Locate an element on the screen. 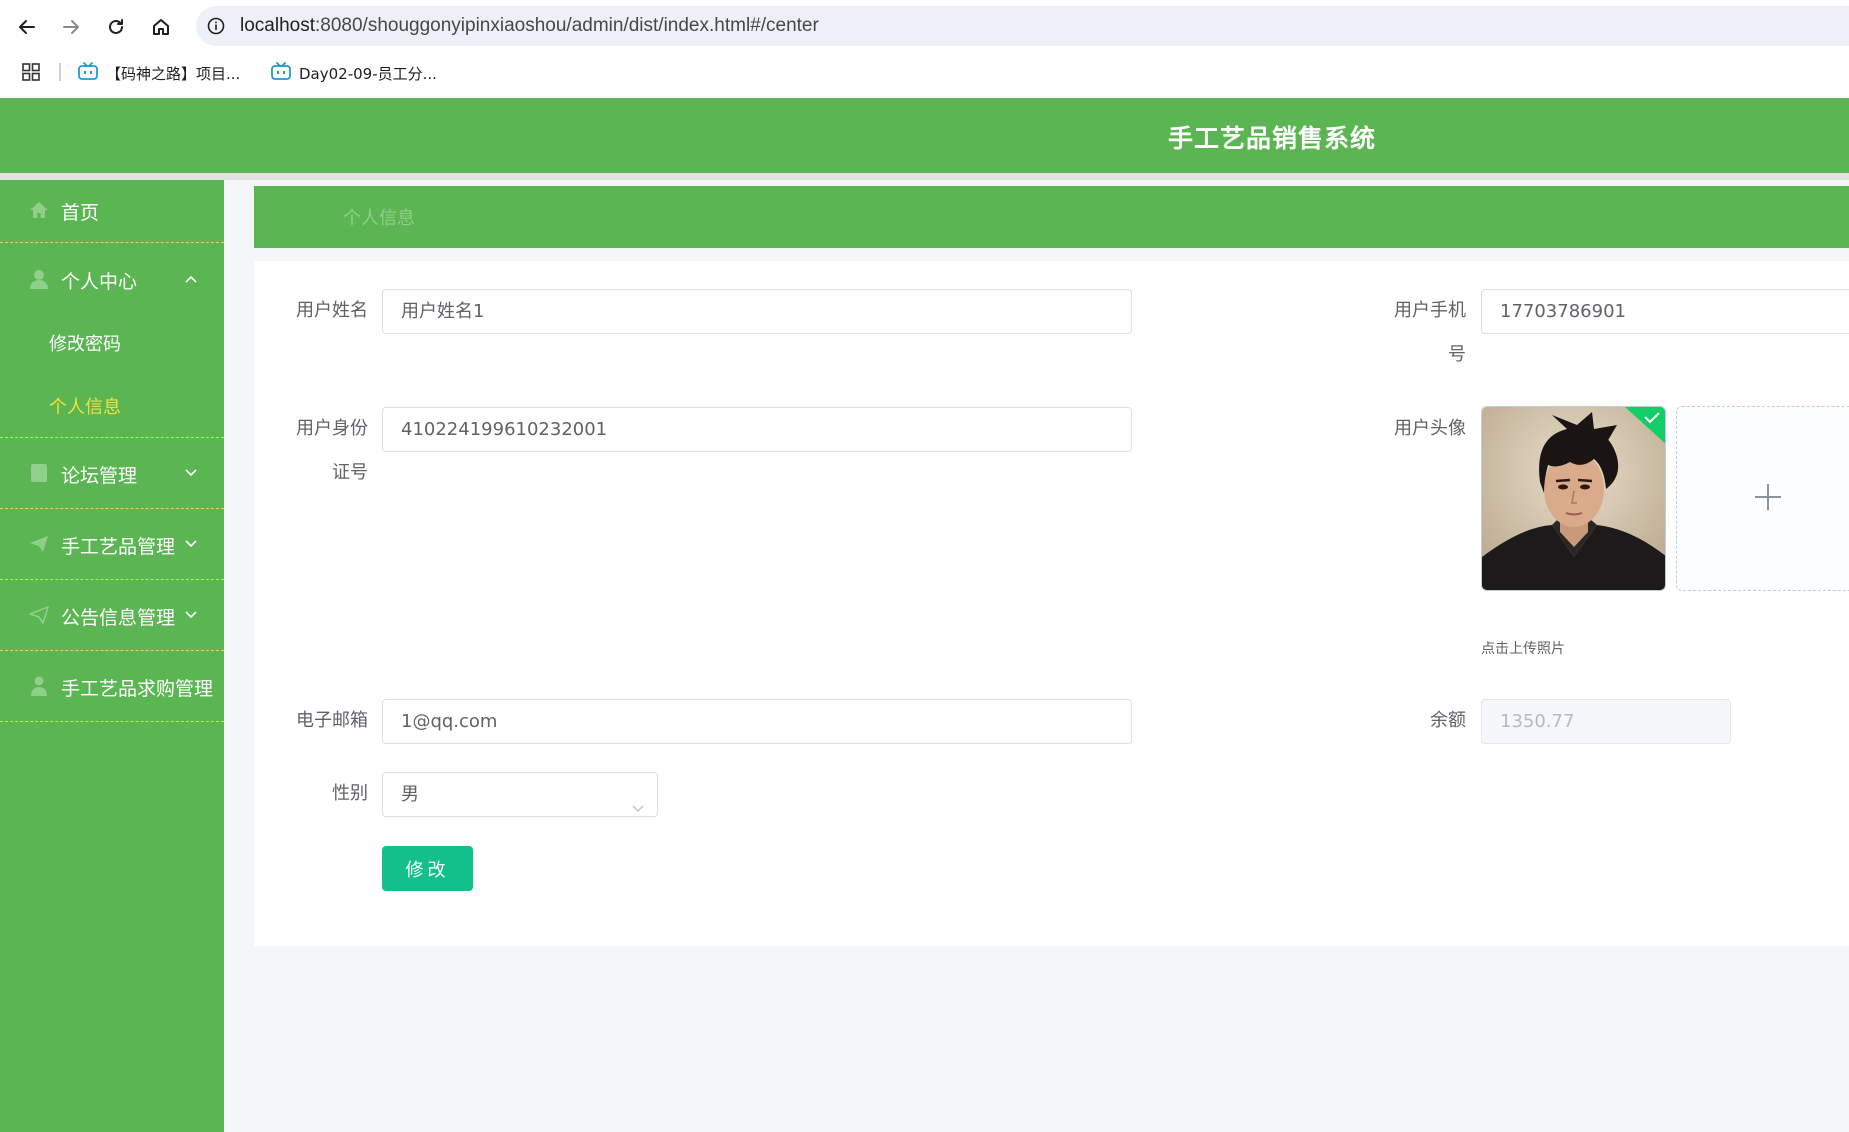  idcard-label-cont: 证号 is located at coordinates (350, 472).